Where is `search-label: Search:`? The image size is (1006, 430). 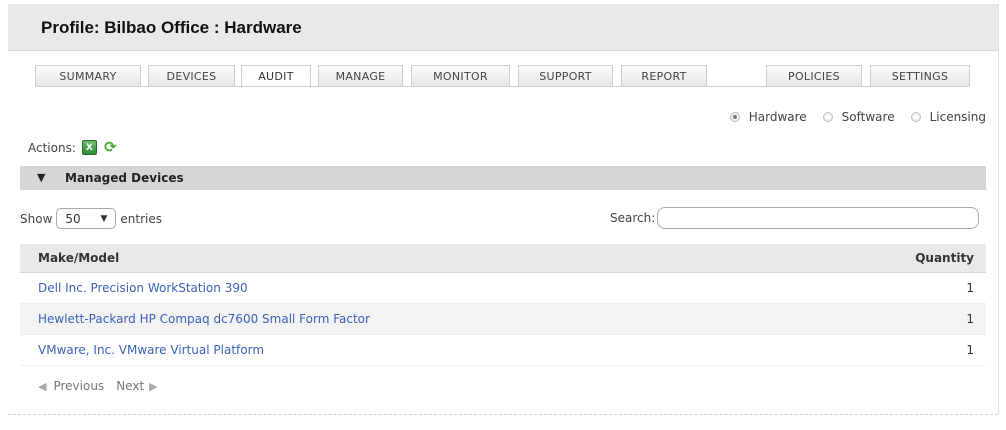
search-label: Search: is located at coordinates (633, 218).